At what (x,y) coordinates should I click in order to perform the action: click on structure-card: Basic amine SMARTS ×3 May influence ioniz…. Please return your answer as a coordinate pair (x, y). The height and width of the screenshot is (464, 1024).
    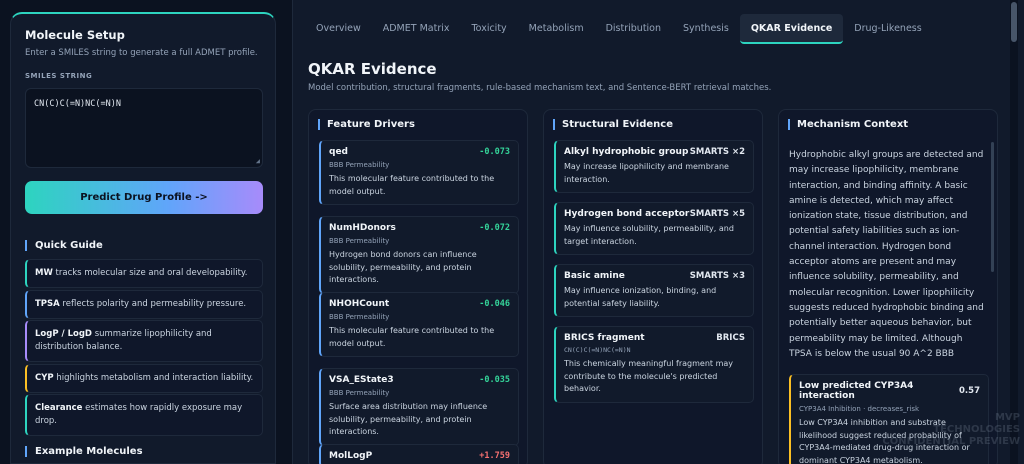
    Looking at the image, I should click on (654, 290).